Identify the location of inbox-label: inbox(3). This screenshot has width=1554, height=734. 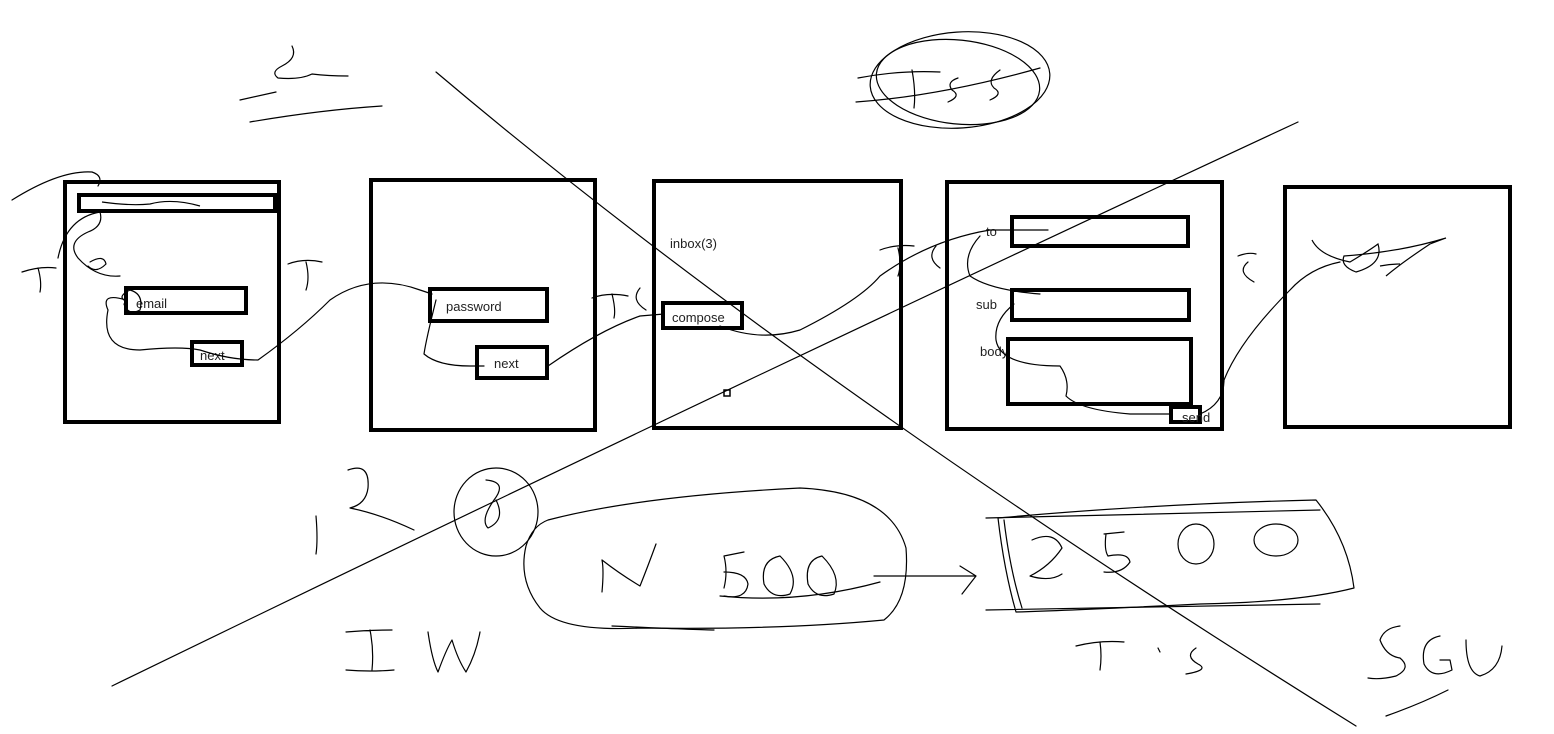
(693, 243).